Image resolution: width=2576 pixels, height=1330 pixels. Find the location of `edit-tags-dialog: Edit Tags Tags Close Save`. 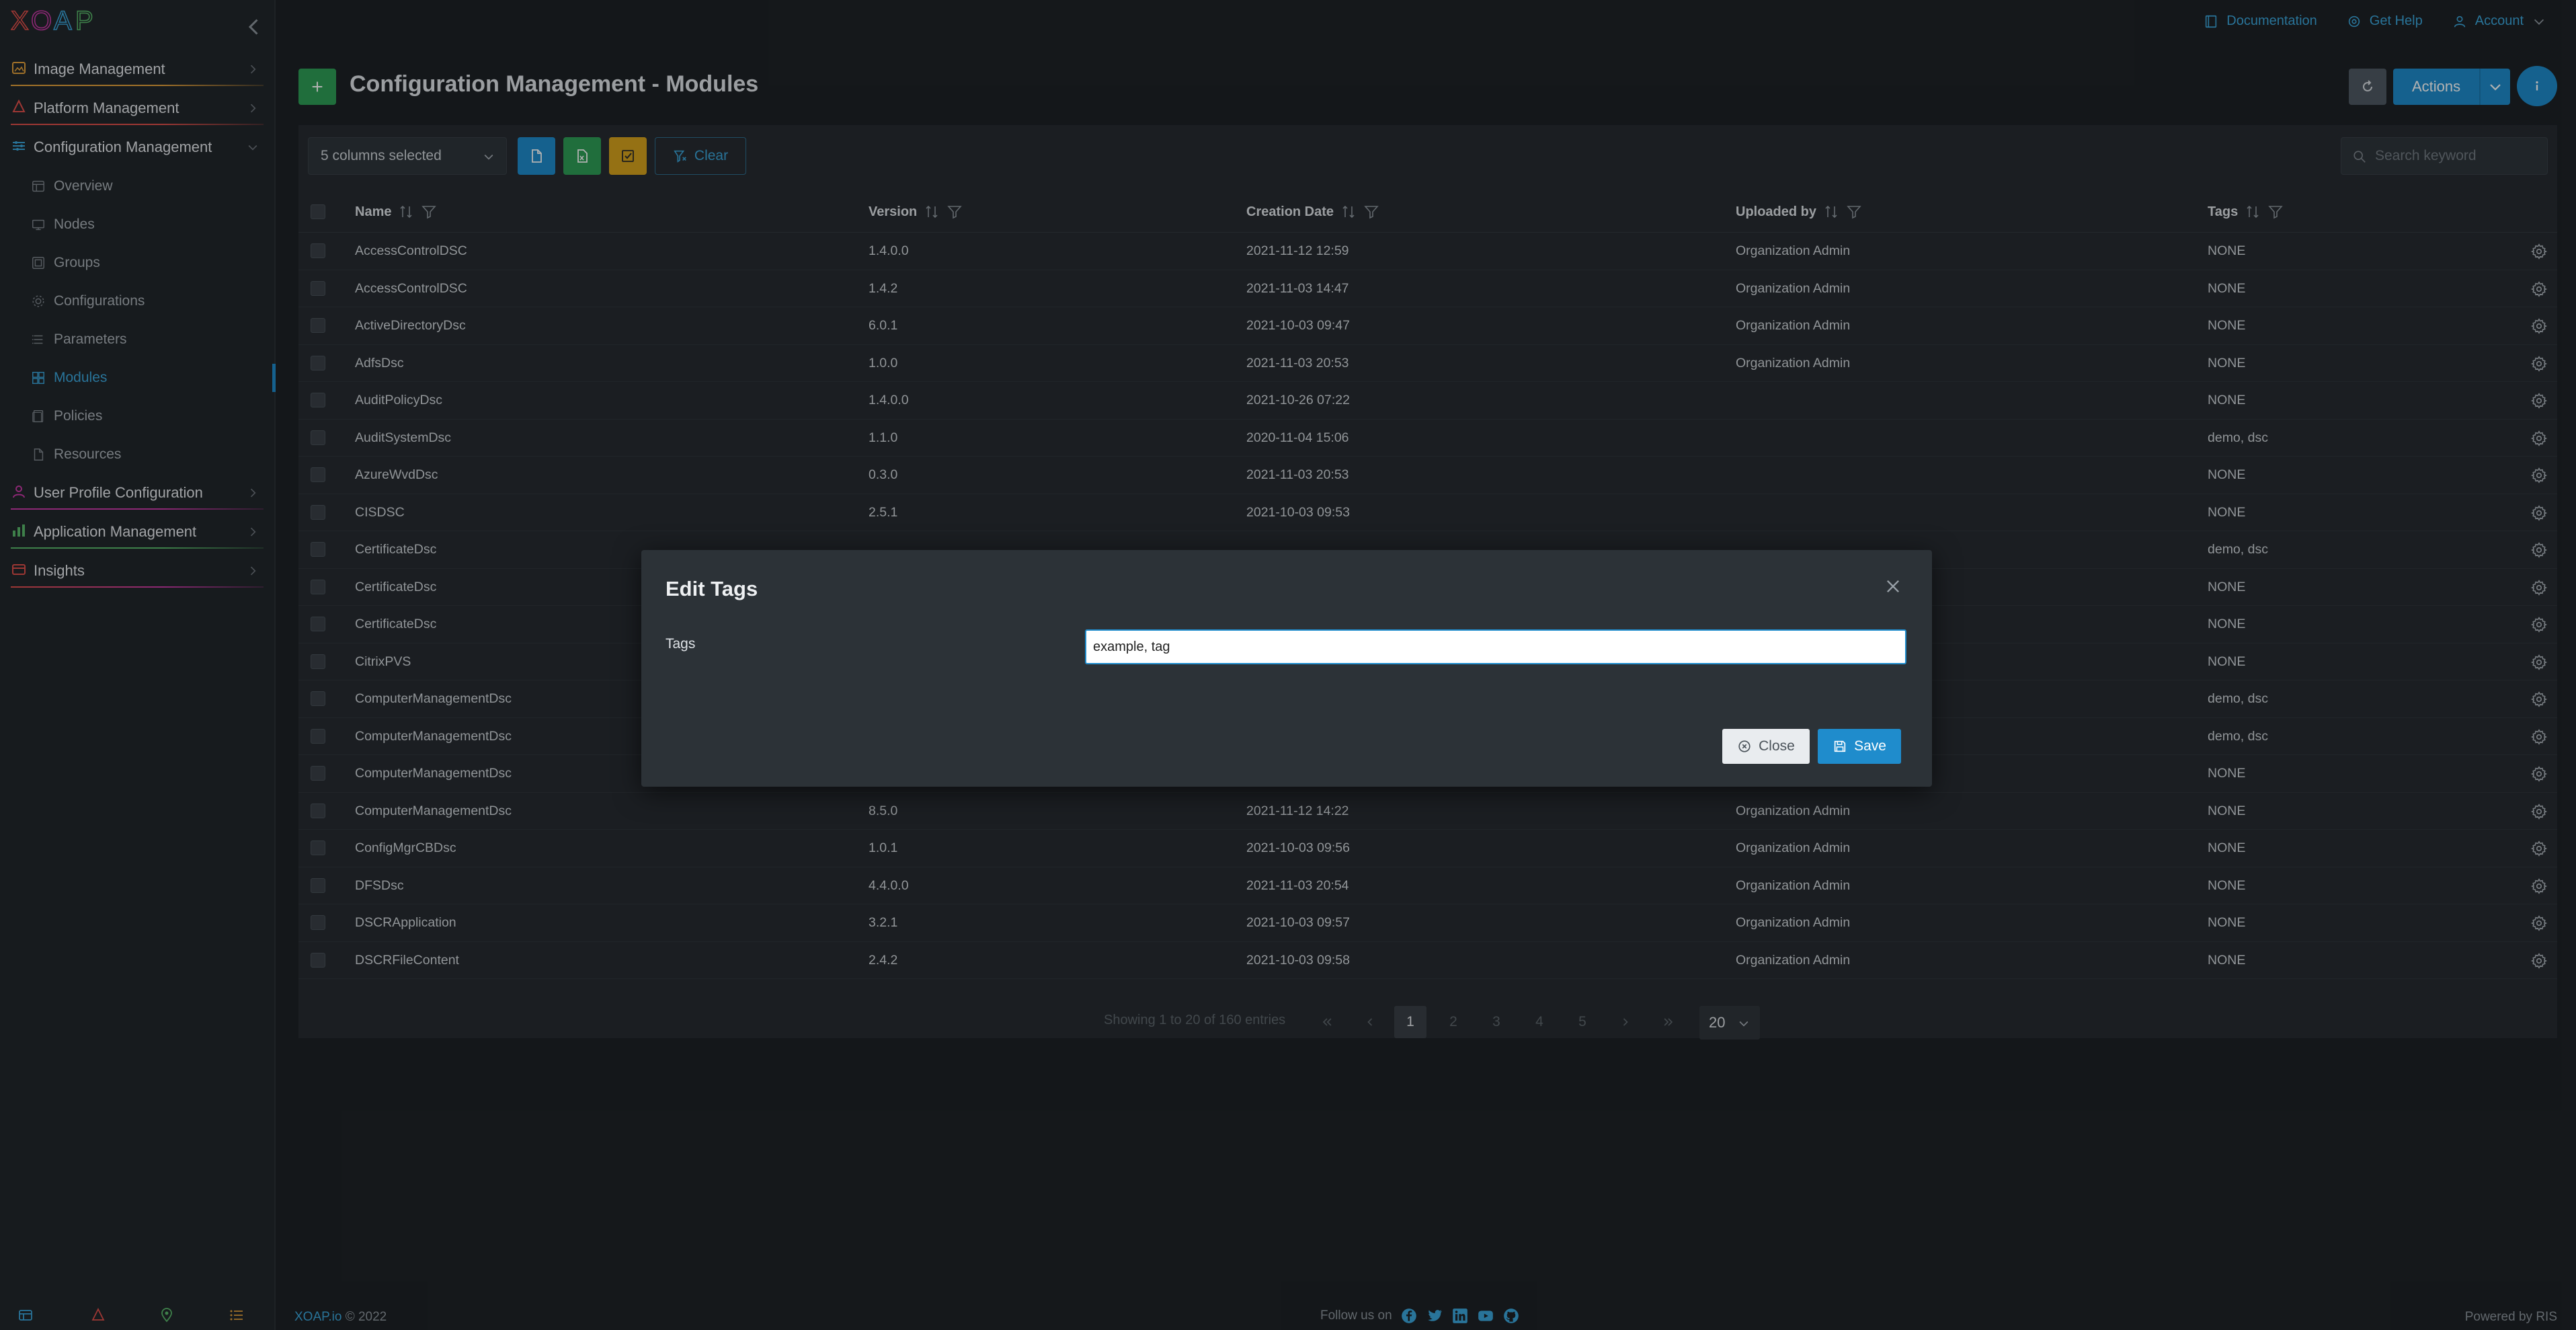

edit-tags-dialog: Edit Tags Tags Close Save is located at coordinates (1286, 668).